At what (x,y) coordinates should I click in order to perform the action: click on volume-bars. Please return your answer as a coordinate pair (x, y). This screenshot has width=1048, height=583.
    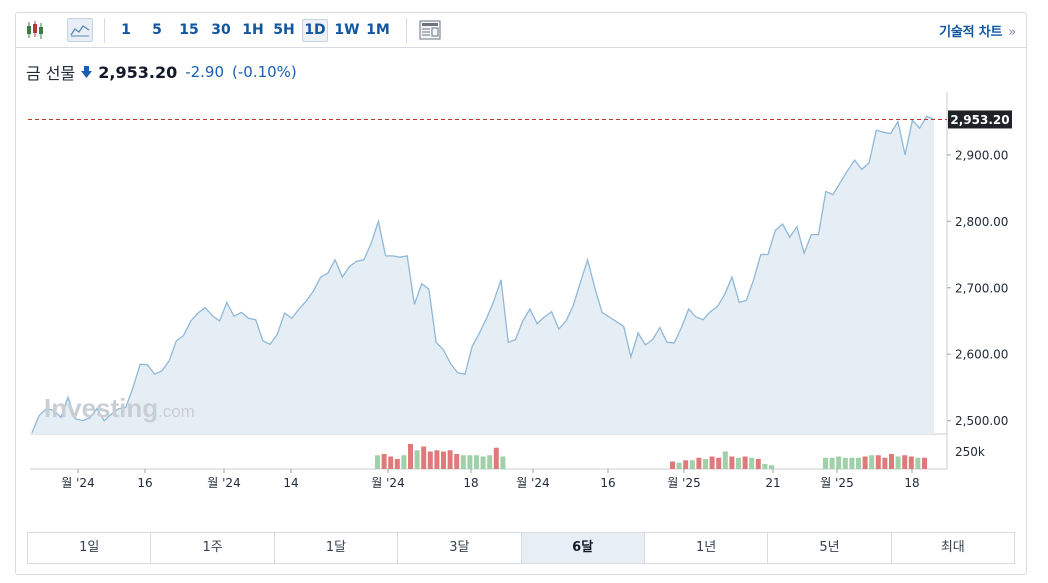
    Looking at the image, I should click on (651, 456).